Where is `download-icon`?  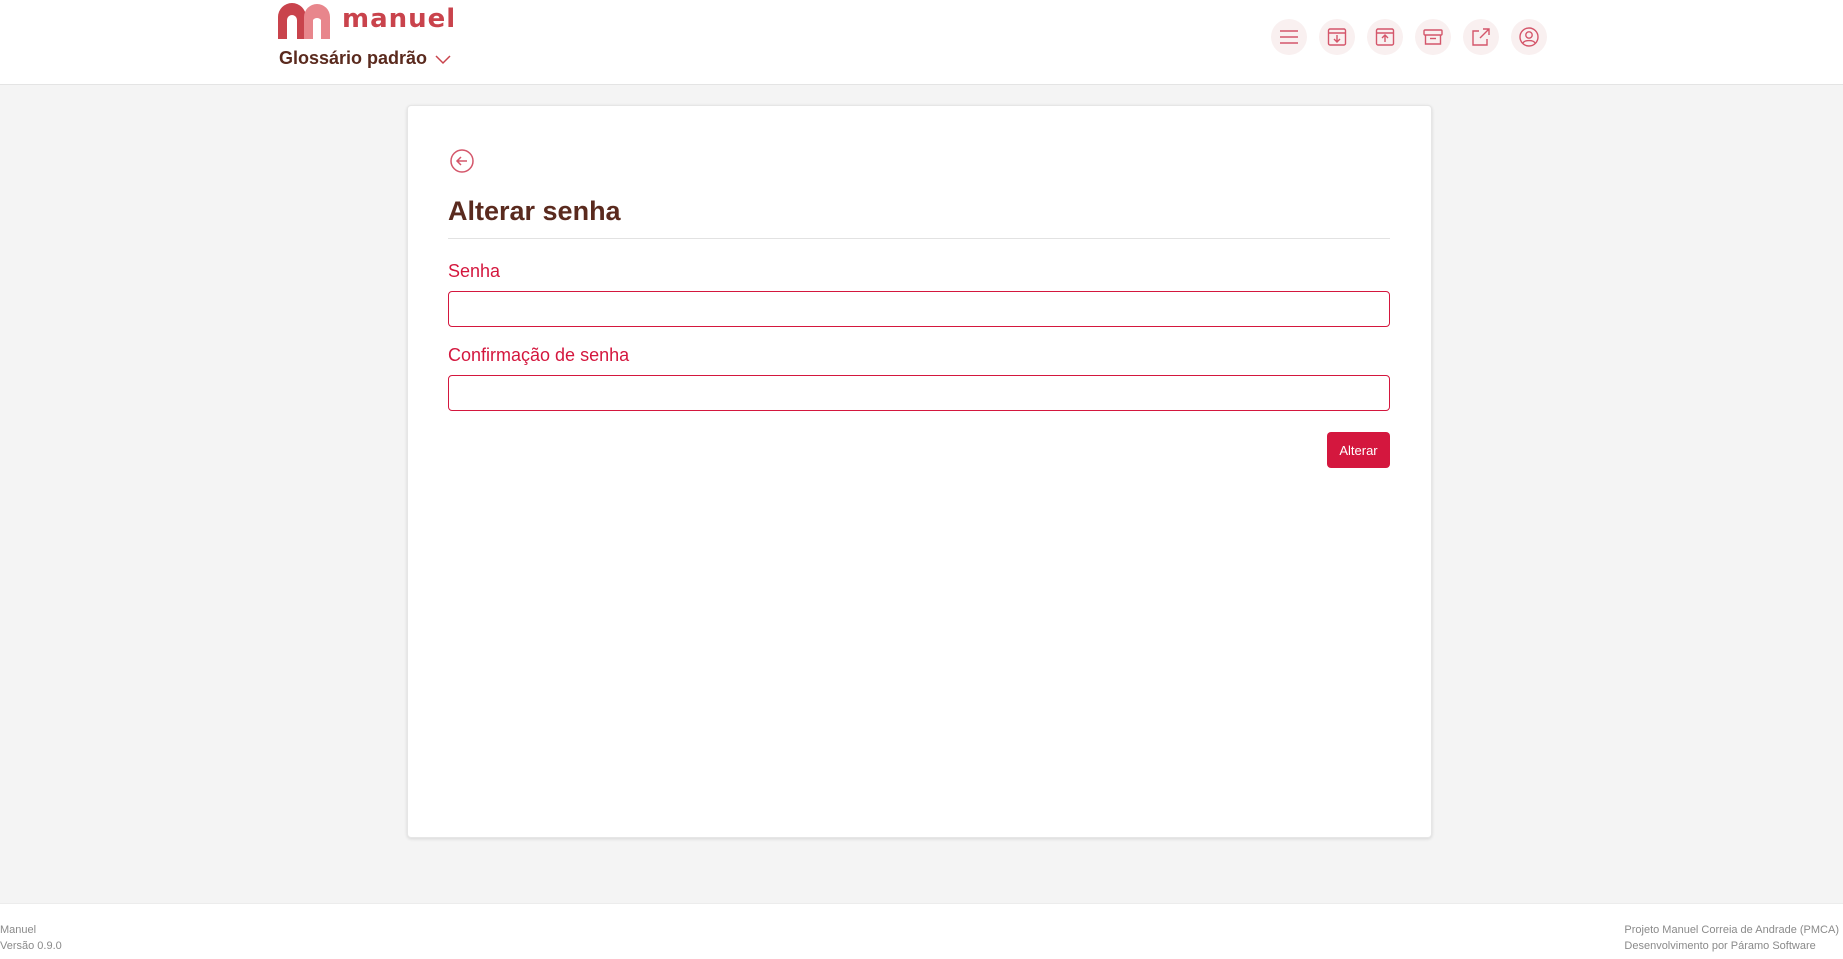
download-icon is located at coordinates (1337, 37).